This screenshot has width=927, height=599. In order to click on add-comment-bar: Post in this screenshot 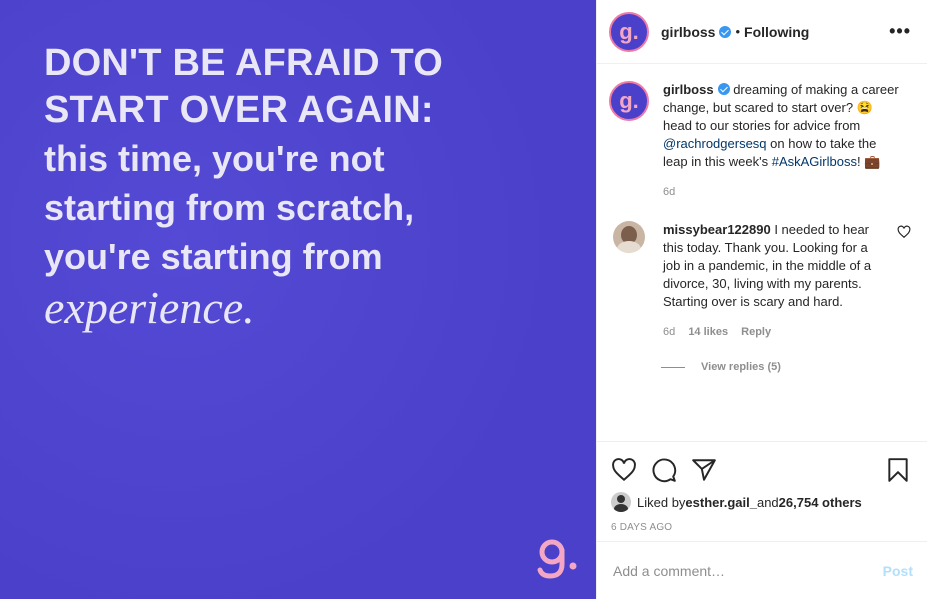, I will do `click(762, 570)`.